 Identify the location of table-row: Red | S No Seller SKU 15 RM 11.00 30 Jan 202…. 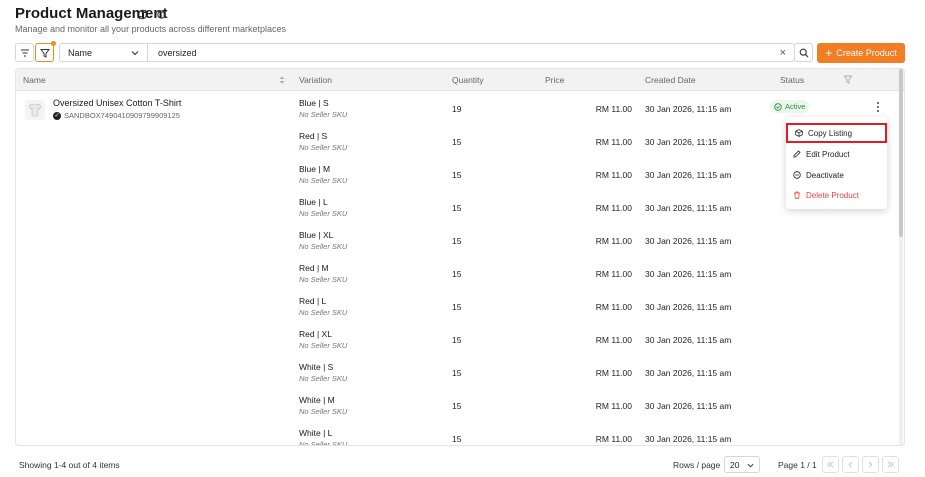
(460, 147).